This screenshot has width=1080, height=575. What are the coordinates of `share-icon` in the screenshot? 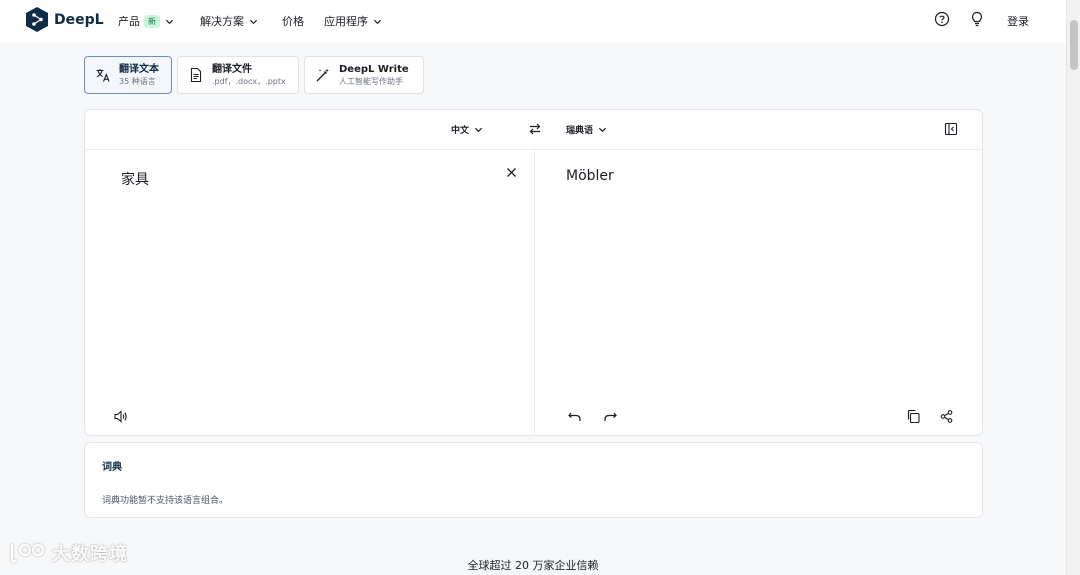 It's located at (946, 416).